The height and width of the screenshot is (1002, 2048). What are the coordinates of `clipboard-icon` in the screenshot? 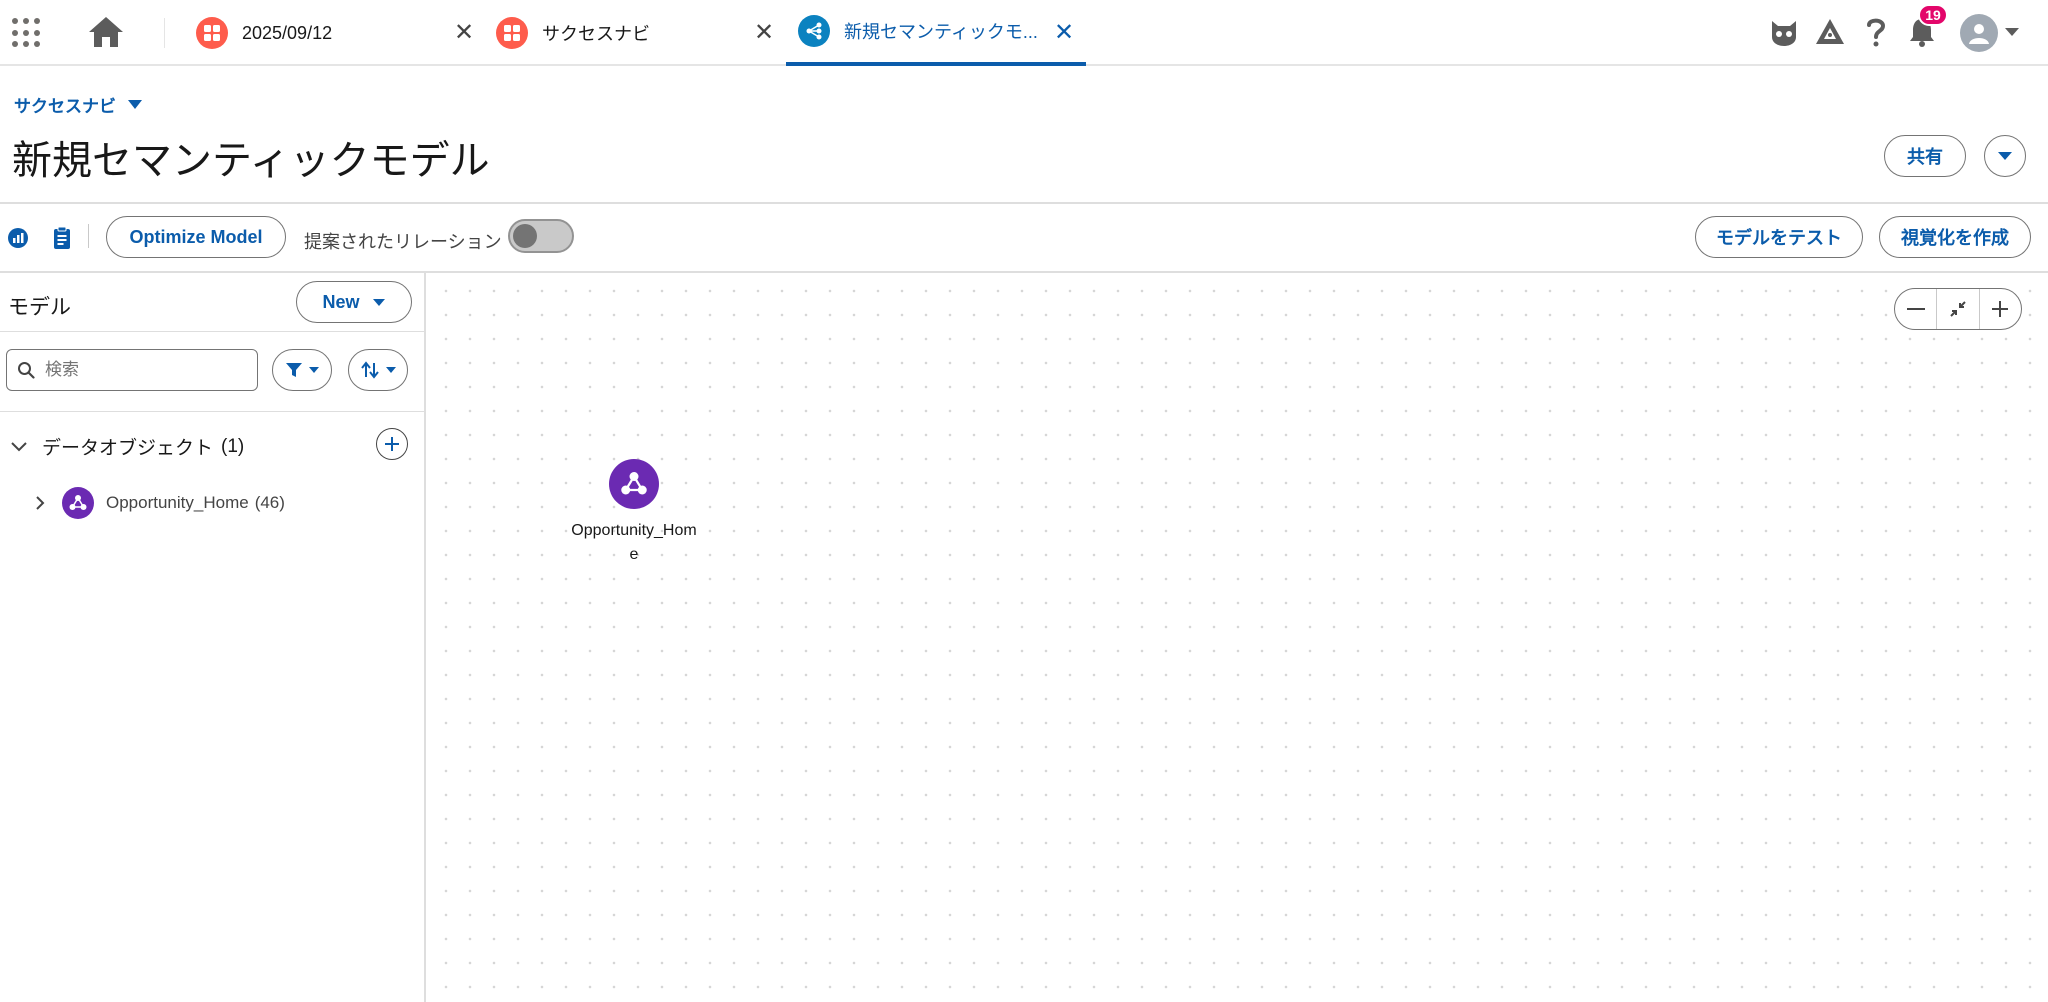 It's located at (62, 238).